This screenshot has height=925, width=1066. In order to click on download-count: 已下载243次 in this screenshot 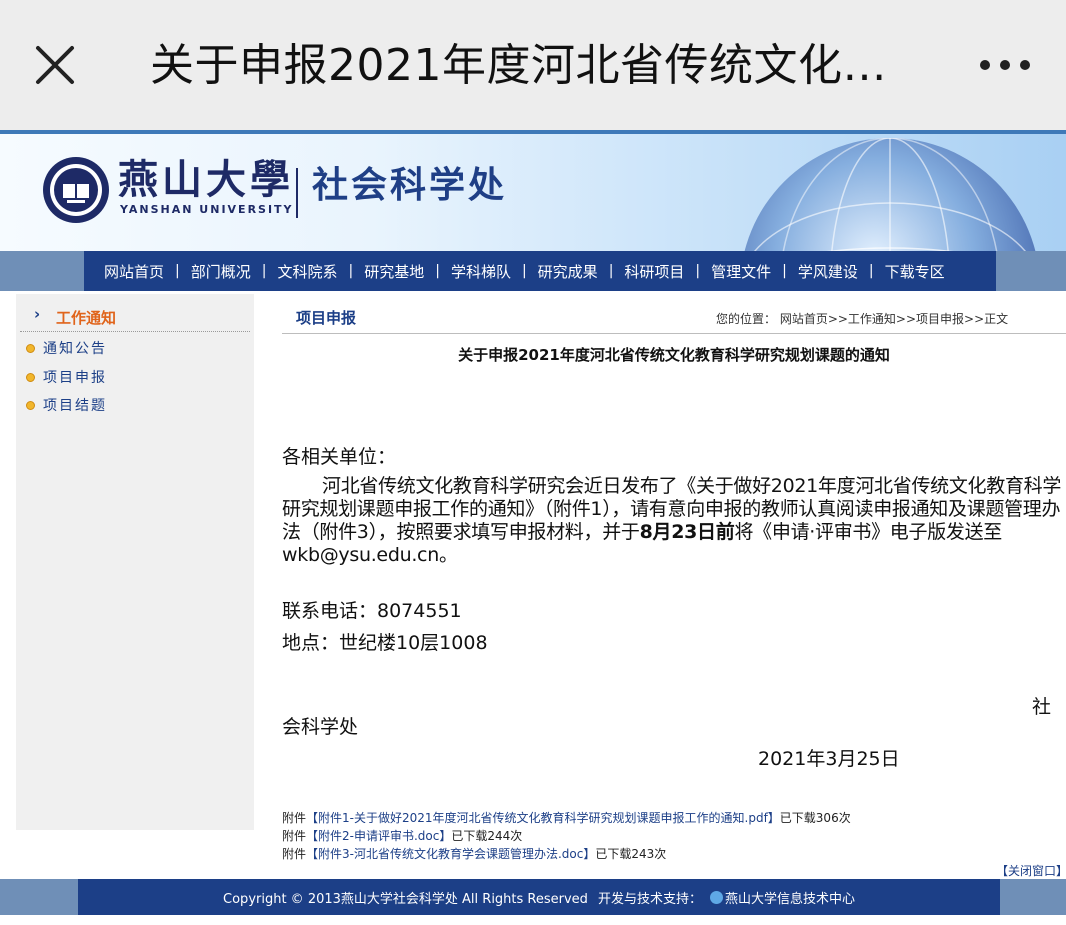, I will do `click(631, 854)`.